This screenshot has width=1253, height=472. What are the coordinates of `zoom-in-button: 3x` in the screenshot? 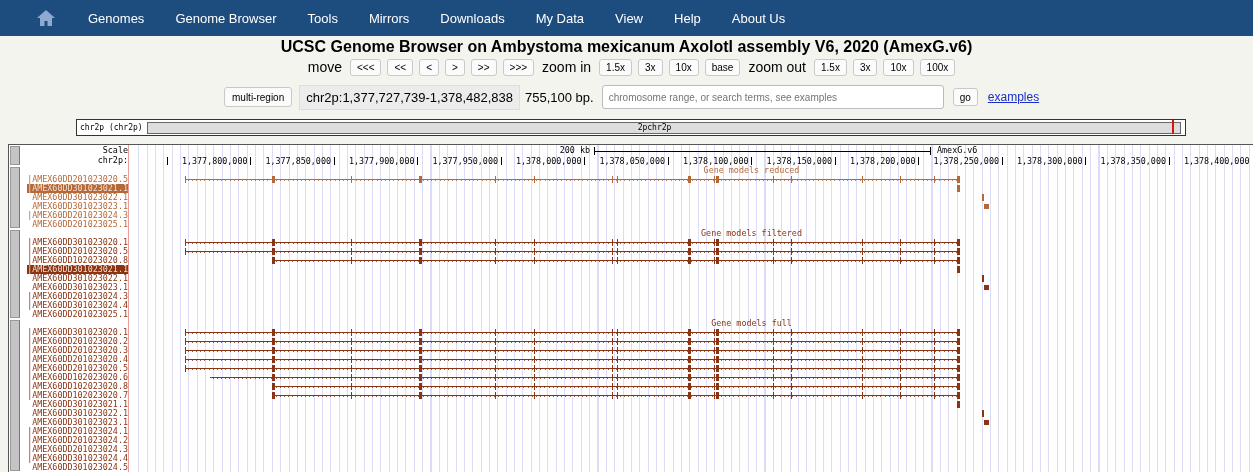 It's located at (650, 67).